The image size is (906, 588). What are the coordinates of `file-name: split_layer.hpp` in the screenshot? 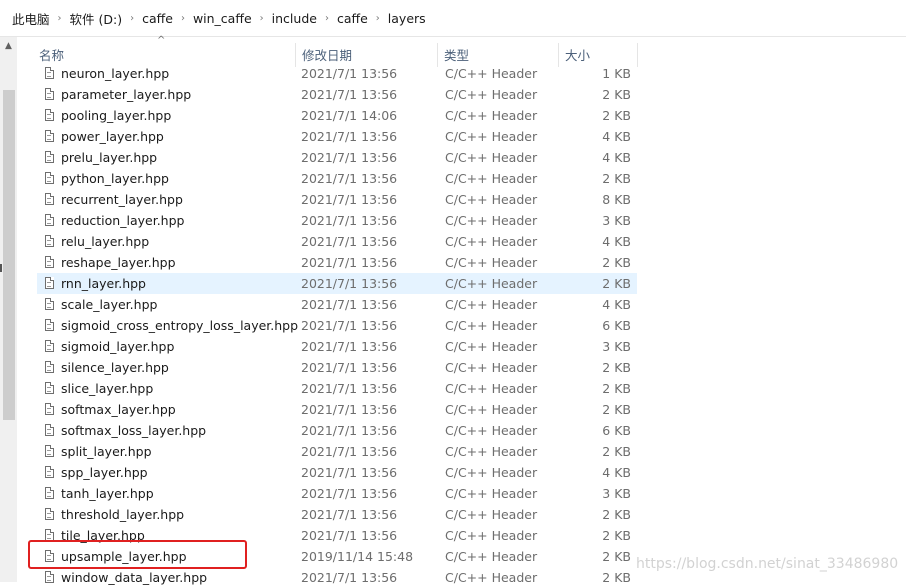 It's located at (106, 451).